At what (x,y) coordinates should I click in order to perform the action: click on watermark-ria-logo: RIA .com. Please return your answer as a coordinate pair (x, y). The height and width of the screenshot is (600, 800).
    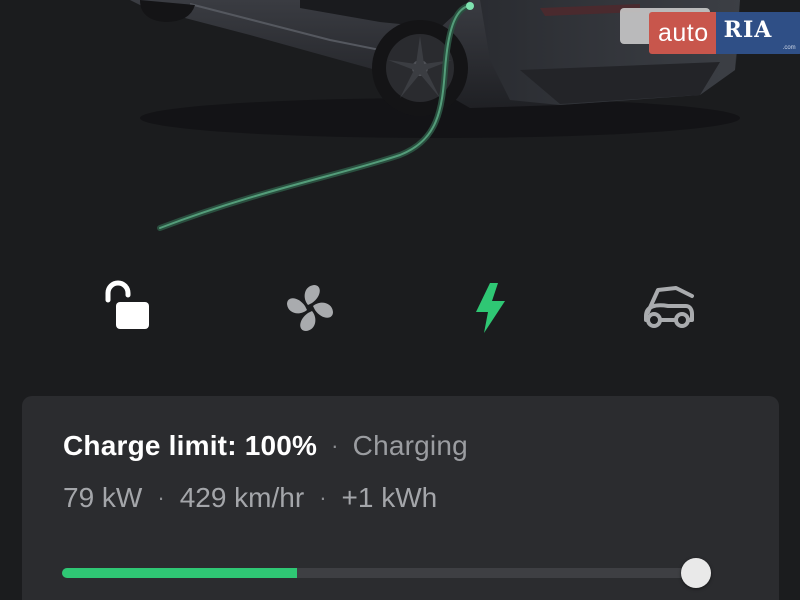
    Looking at the image, I should click on (757, 33).